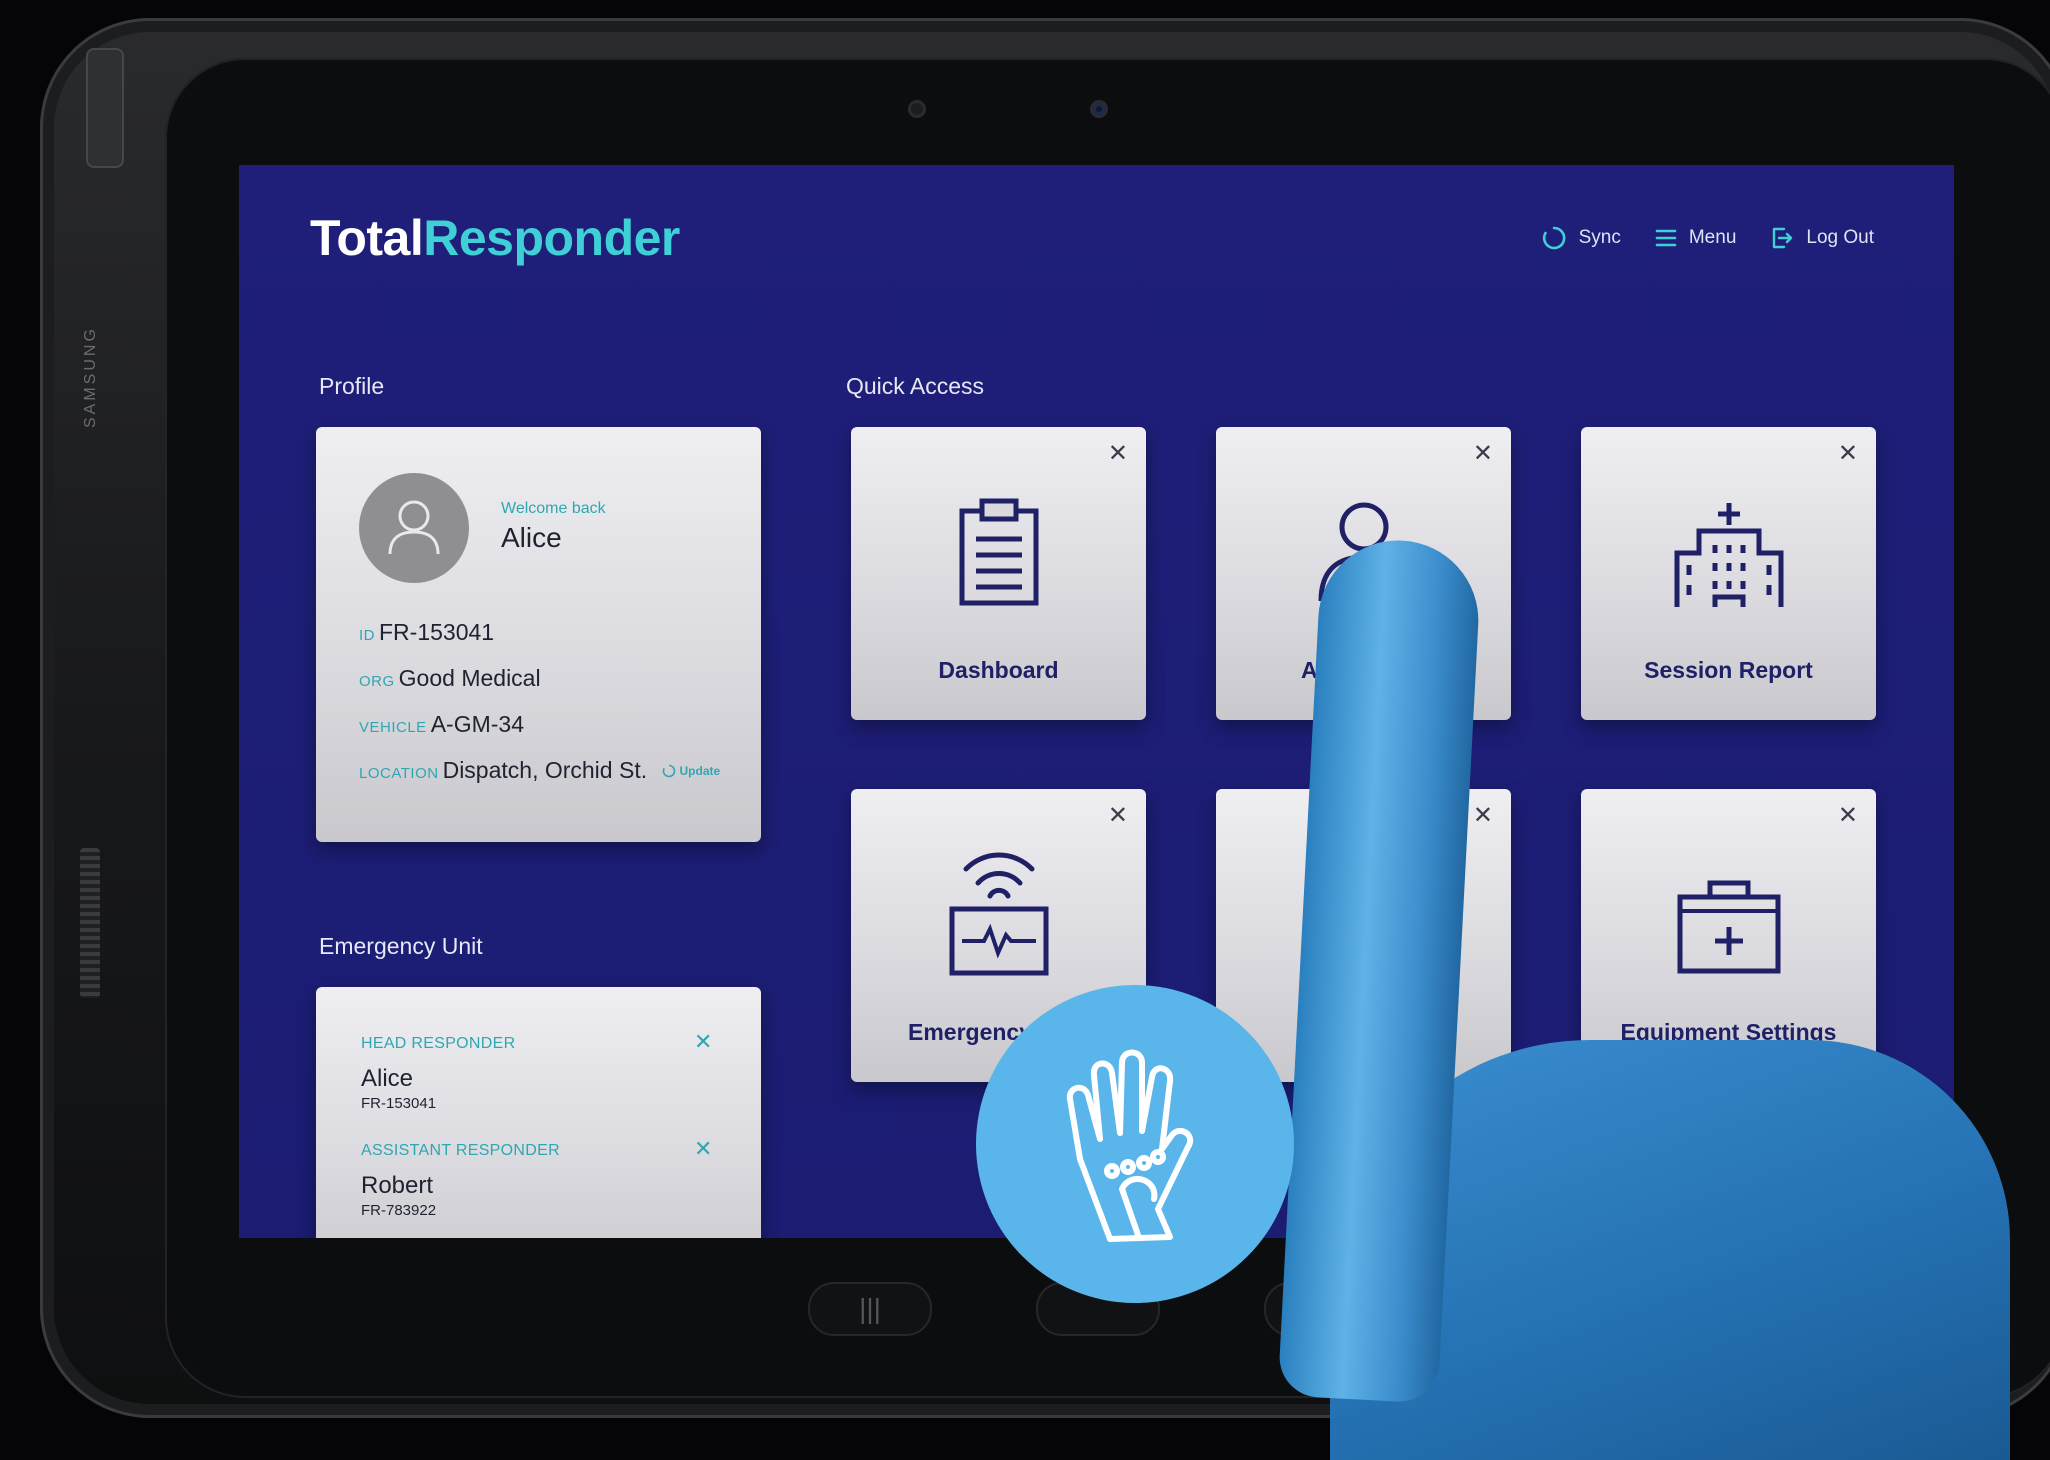 The image size is (2050, 1460). I want to click on gloves-icon, so click(1129, 1145).